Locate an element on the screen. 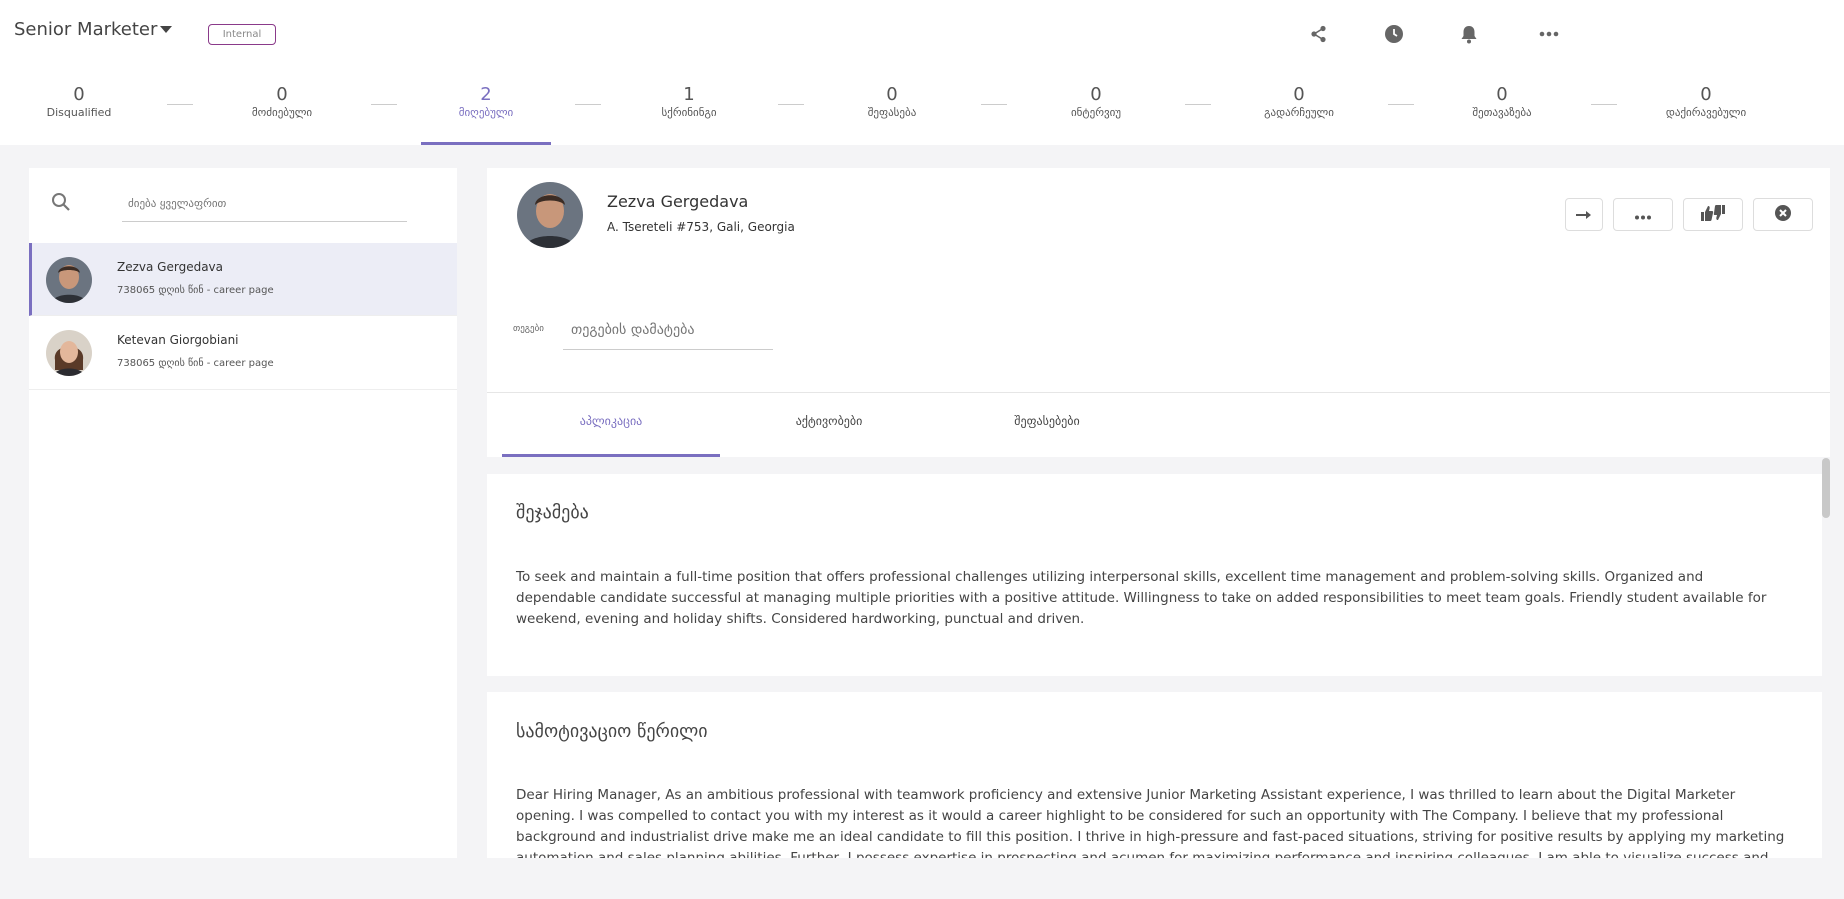  stage-label: ინტერვიუ is located at coordinates (1096, 112).